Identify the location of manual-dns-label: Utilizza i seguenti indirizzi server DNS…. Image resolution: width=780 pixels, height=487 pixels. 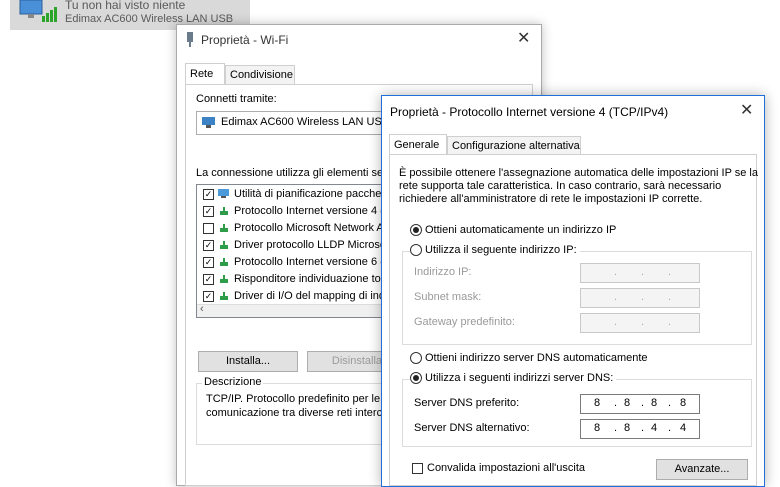
(519, 378).